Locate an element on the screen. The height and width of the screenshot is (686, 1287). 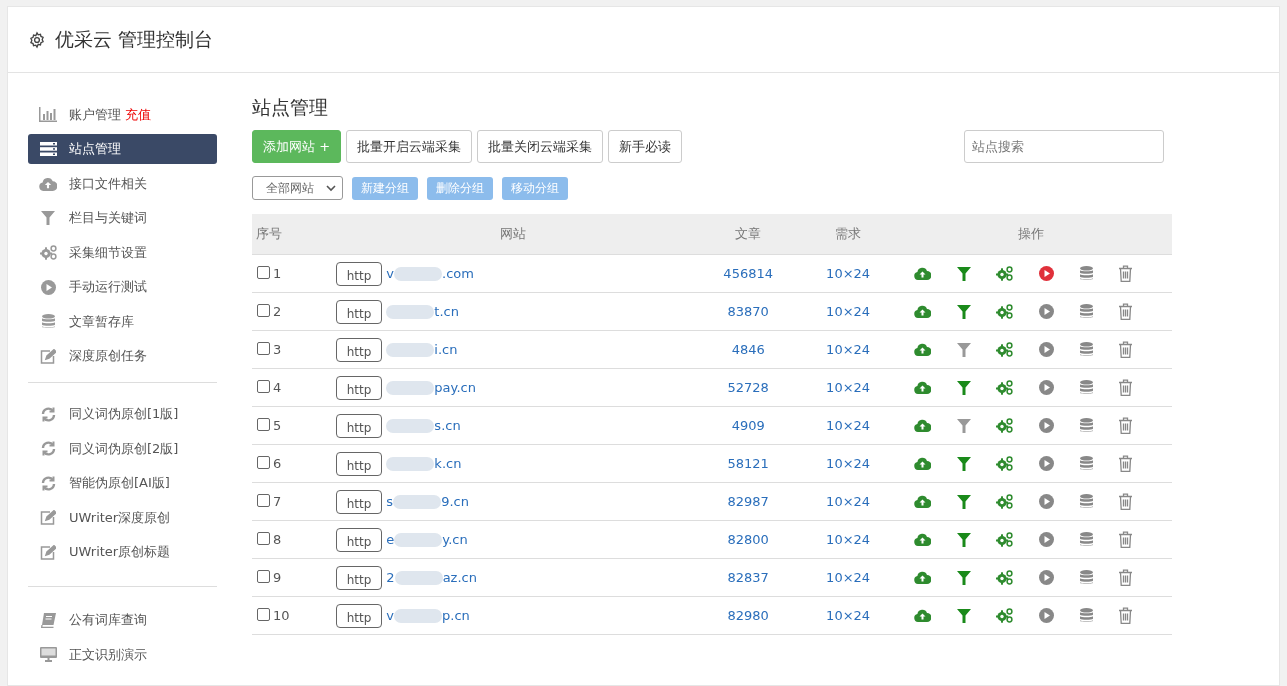
sidebar-item: 同义词伪原创[1版] is located at coordinates (122, 414).